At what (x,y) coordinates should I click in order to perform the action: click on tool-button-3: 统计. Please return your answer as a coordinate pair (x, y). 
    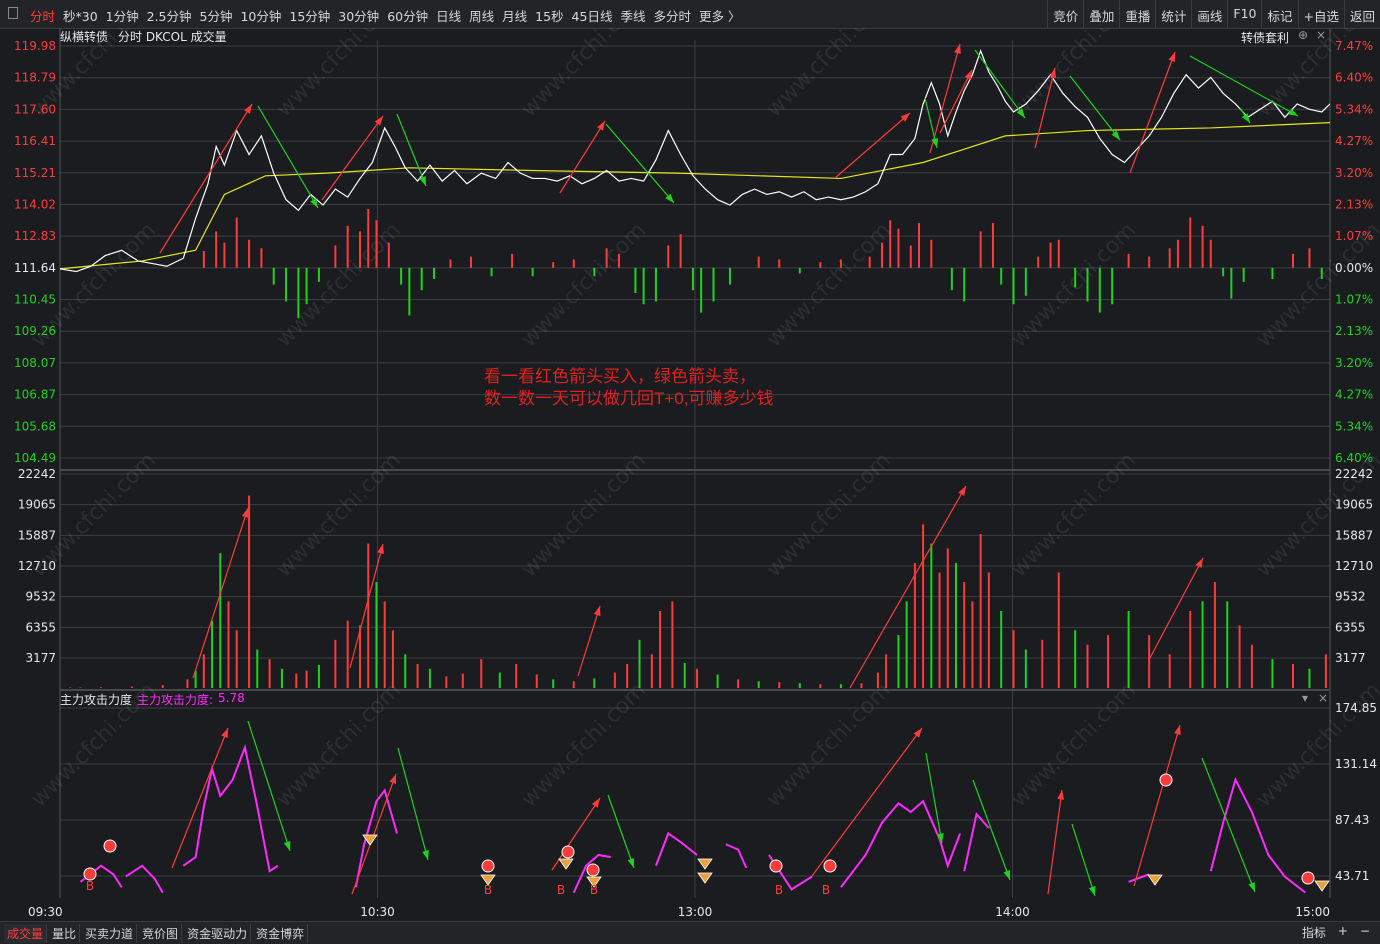
    Looking at the image, I should click on (1173, 14).